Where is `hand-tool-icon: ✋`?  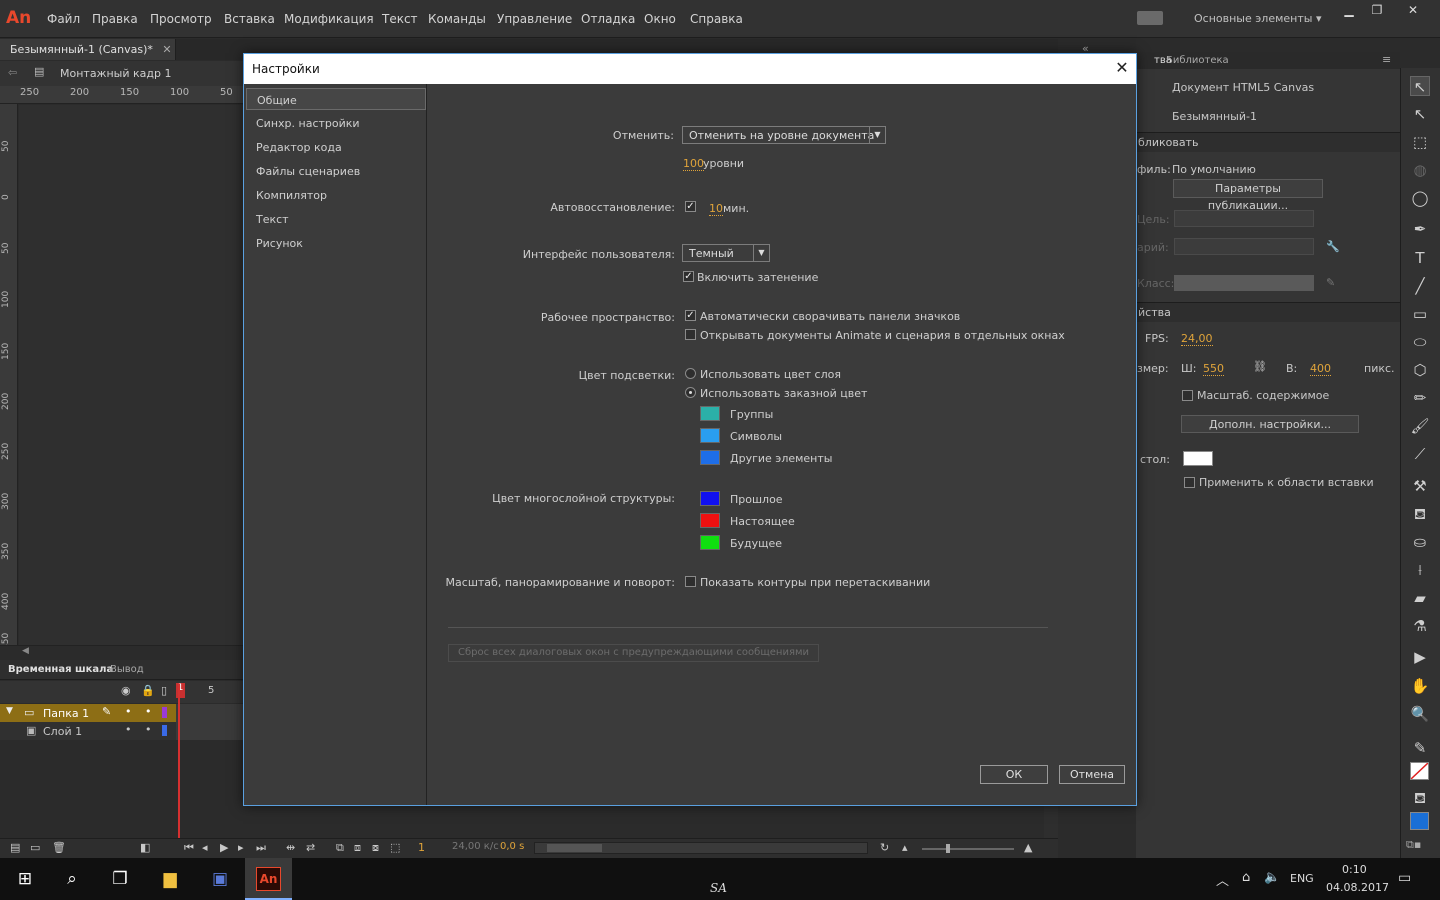
hand-tool-icon: ✋ is located at coordinates (1420, 686).